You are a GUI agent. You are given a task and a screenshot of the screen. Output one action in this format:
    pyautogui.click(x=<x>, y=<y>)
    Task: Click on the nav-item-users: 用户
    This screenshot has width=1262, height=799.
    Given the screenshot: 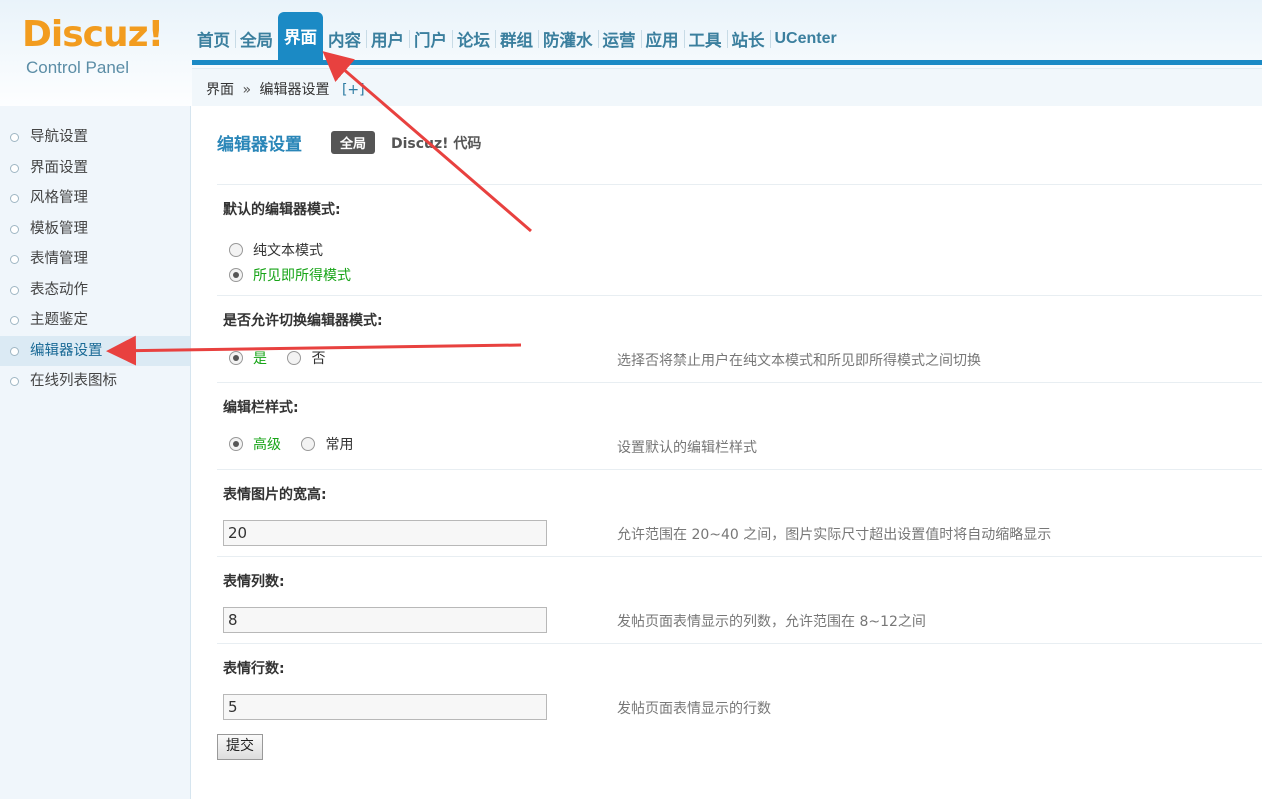 What is the action you would take?
    pyautogui.click(x=387, y=39)
    